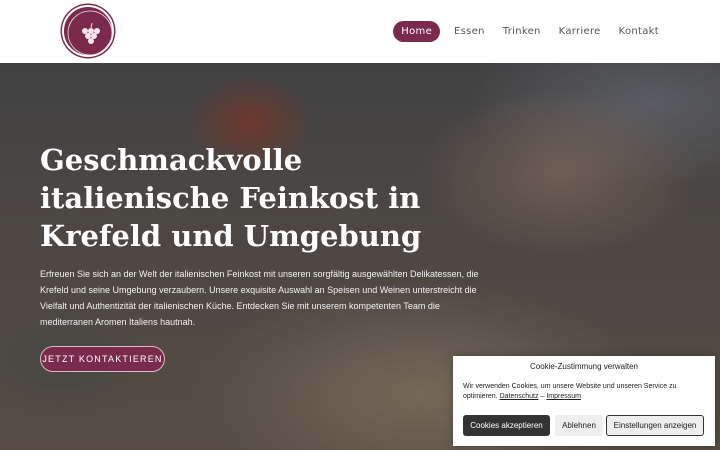 Image resolution: width=720 pixels, height=450 pixels. Describe the element at coordinates (519, 396) in the screenshot. I see `privacy-link: Datenschutz` at that location.